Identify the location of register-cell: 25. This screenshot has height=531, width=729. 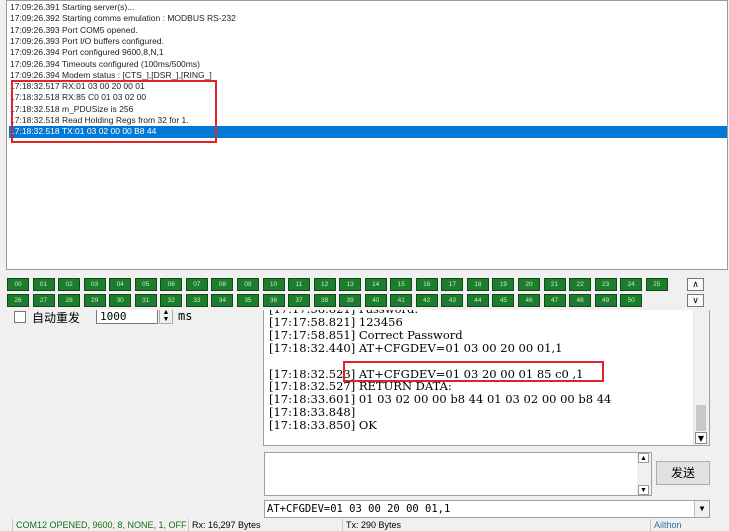
(656, 284).